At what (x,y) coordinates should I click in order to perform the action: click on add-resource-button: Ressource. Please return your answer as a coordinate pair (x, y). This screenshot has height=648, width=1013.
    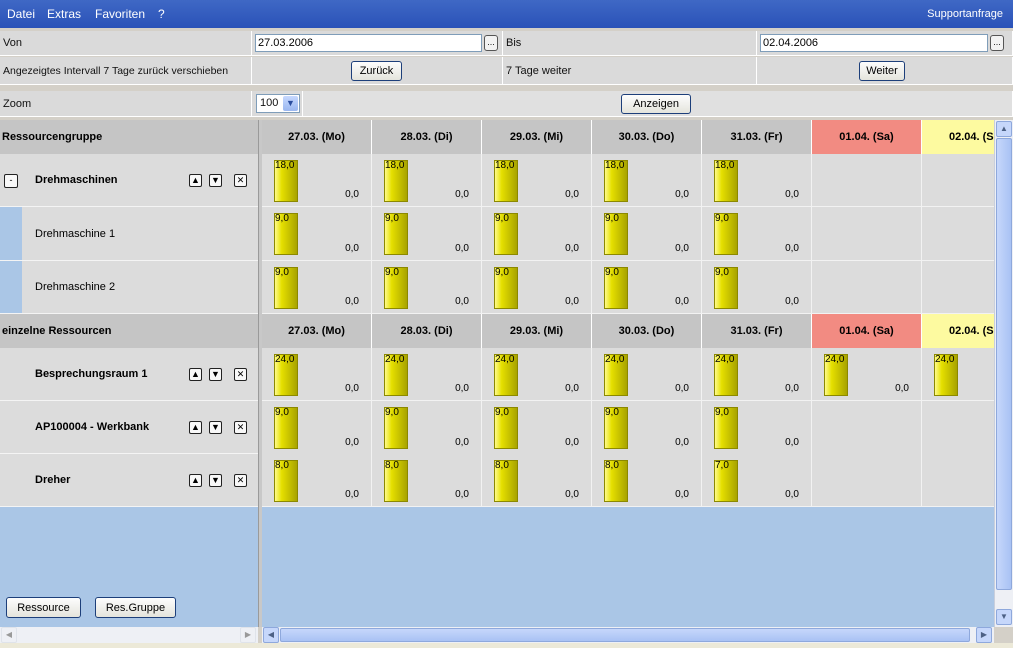
    Looking at the image, I should click on (43, 607).